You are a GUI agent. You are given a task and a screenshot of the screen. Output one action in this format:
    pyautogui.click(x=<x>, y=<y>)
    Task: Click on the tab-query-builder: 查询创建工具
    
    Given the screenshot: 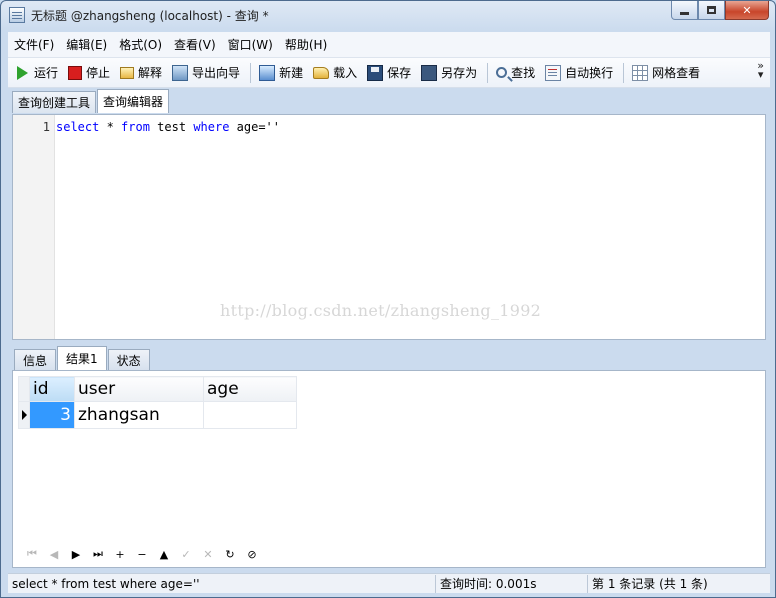 What is the action you would take?
    pyautogui.click(x=54, y=102)
    